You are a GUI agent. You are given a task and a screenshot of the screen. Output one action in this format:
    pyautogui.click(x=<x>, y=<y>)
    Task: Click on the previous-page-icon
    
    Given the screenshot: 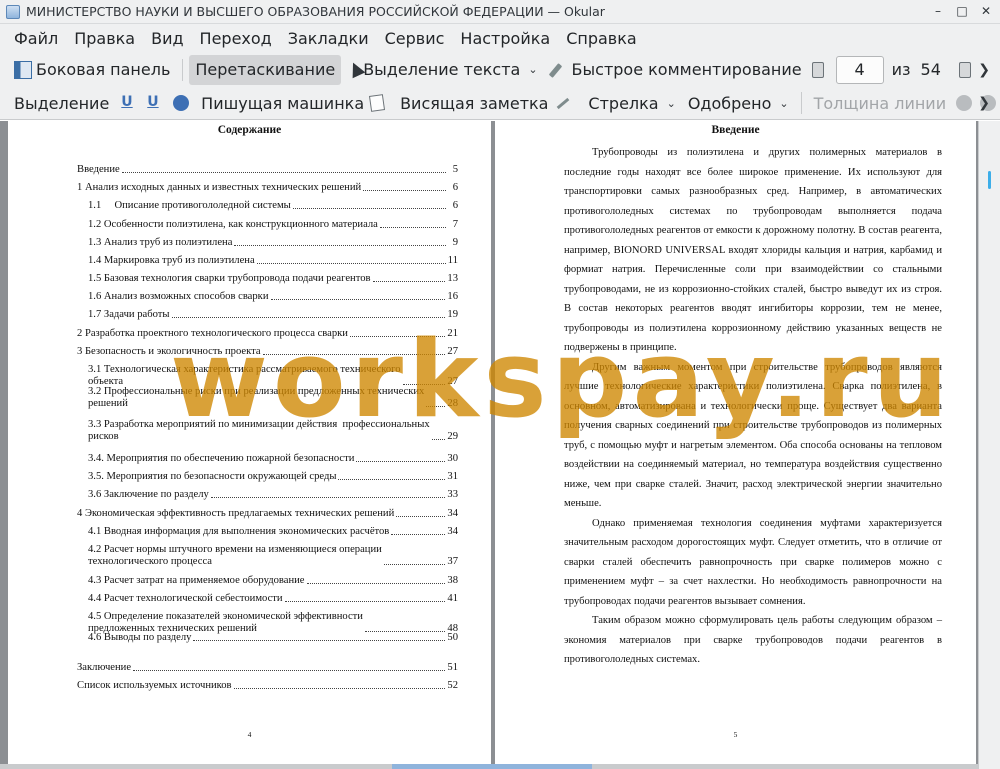 What is the action you would take?
    pyautogui.click(x=817, y=69)
    